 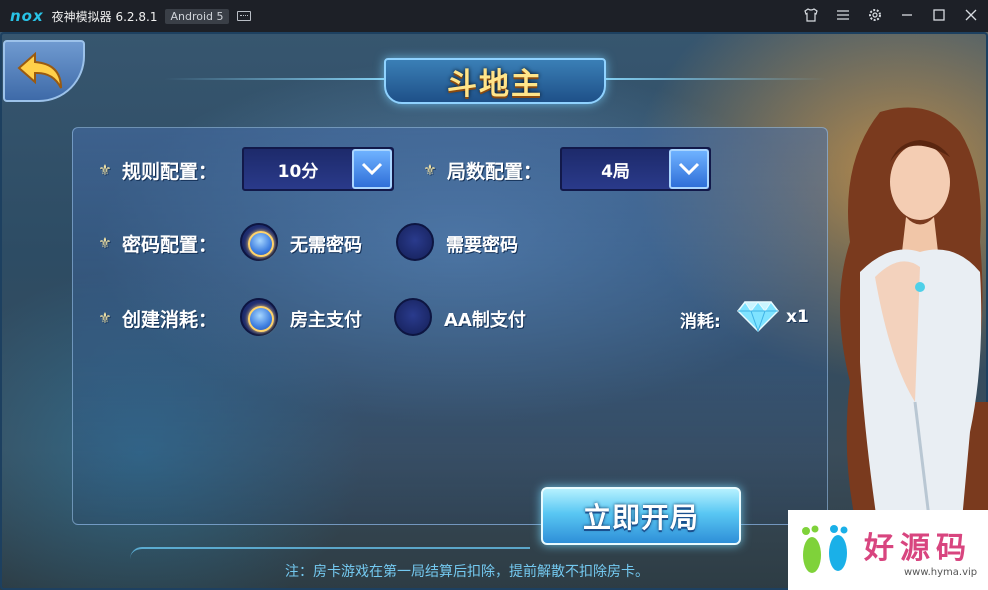 I want to click on rule-dropdown-button, so click(x=372, y=169).